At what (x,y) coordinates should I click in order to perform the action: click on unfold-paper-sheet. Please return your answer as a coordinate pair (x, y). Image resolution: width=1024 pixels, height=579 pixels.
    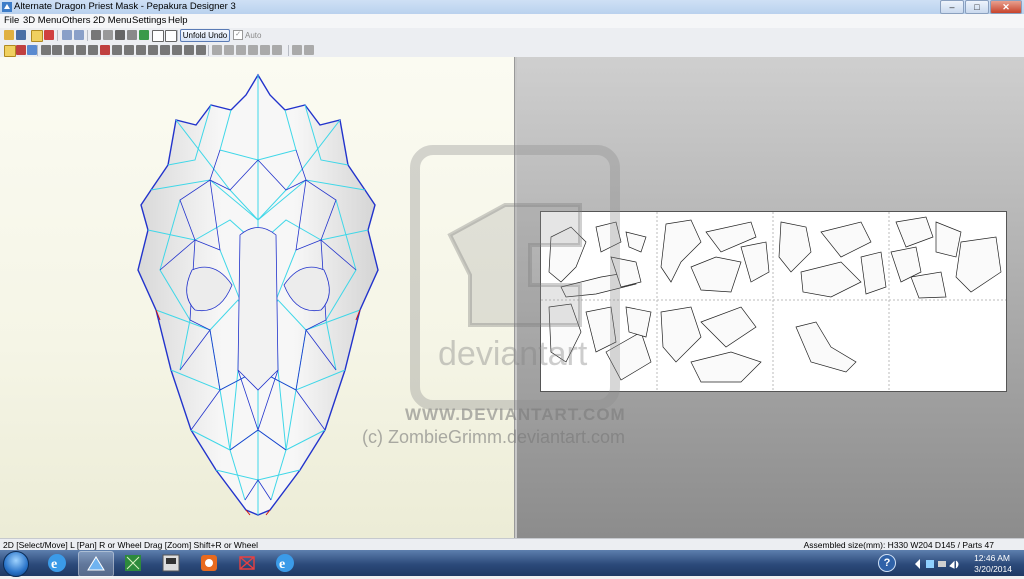
    Looking at the image, I should click on (773, 301).